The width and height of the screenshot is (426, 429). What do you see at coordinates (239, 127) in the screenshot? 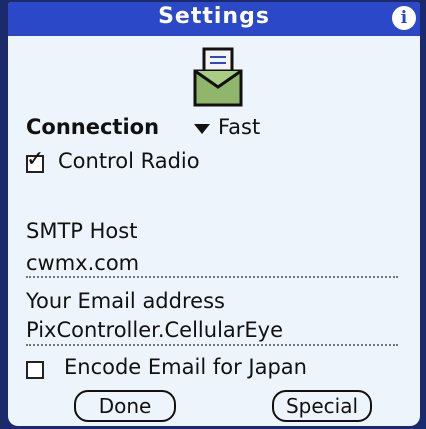
I see `connection-select: Fast` at bounding box center [239, 127].